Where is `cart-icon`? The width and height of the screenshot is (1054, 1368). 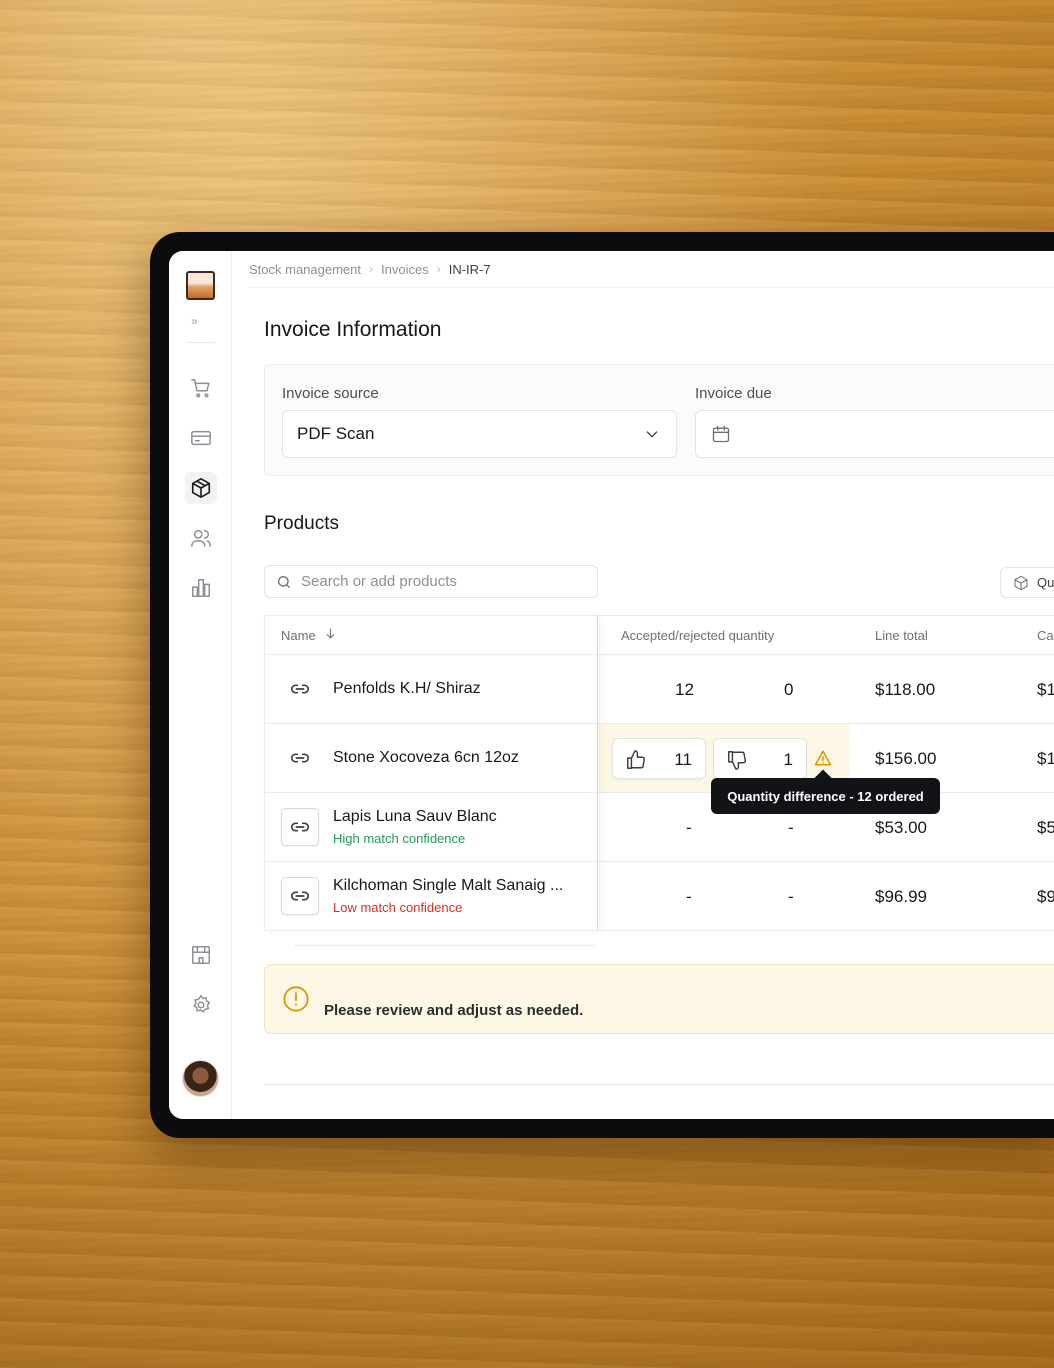 cart-icon is located at coordinates (201, 388).